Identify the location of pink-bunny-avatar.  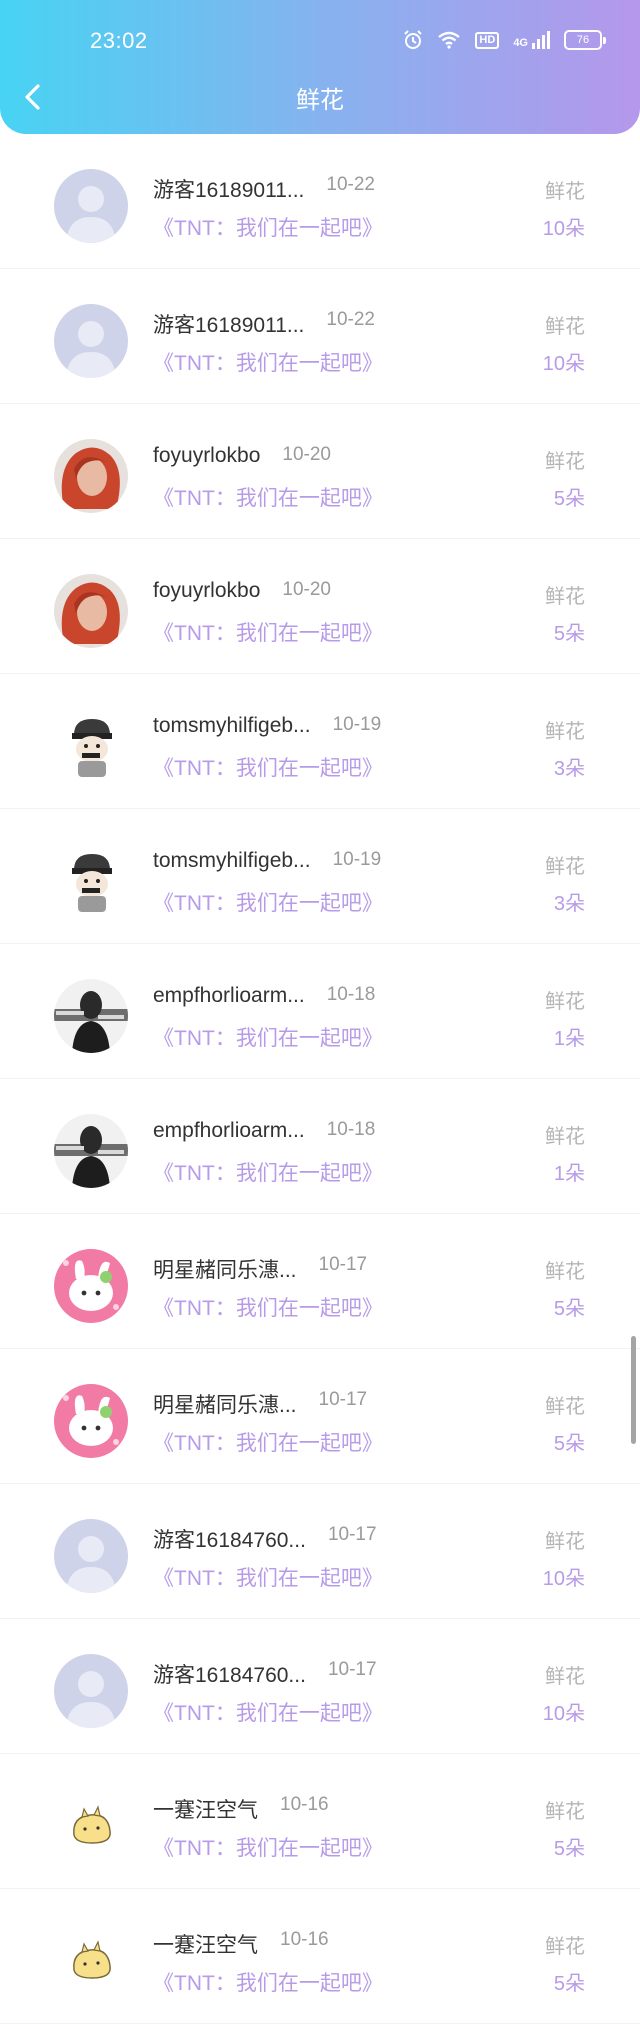
(91, 1421).